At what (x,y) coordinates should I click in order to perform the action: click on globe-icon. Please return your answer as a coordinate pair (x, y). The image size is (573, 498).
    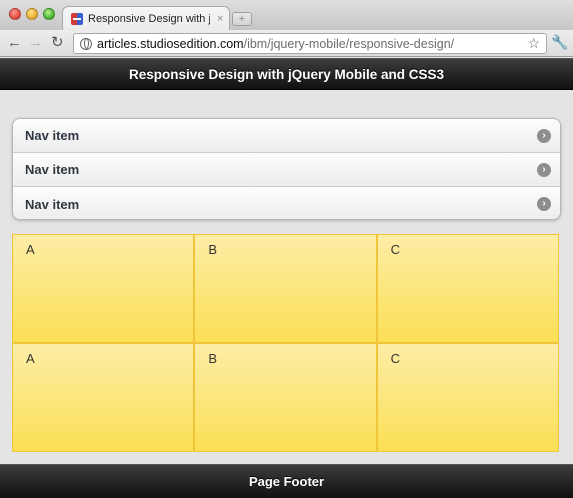
    Looking at the image, I should click on (86, 43).